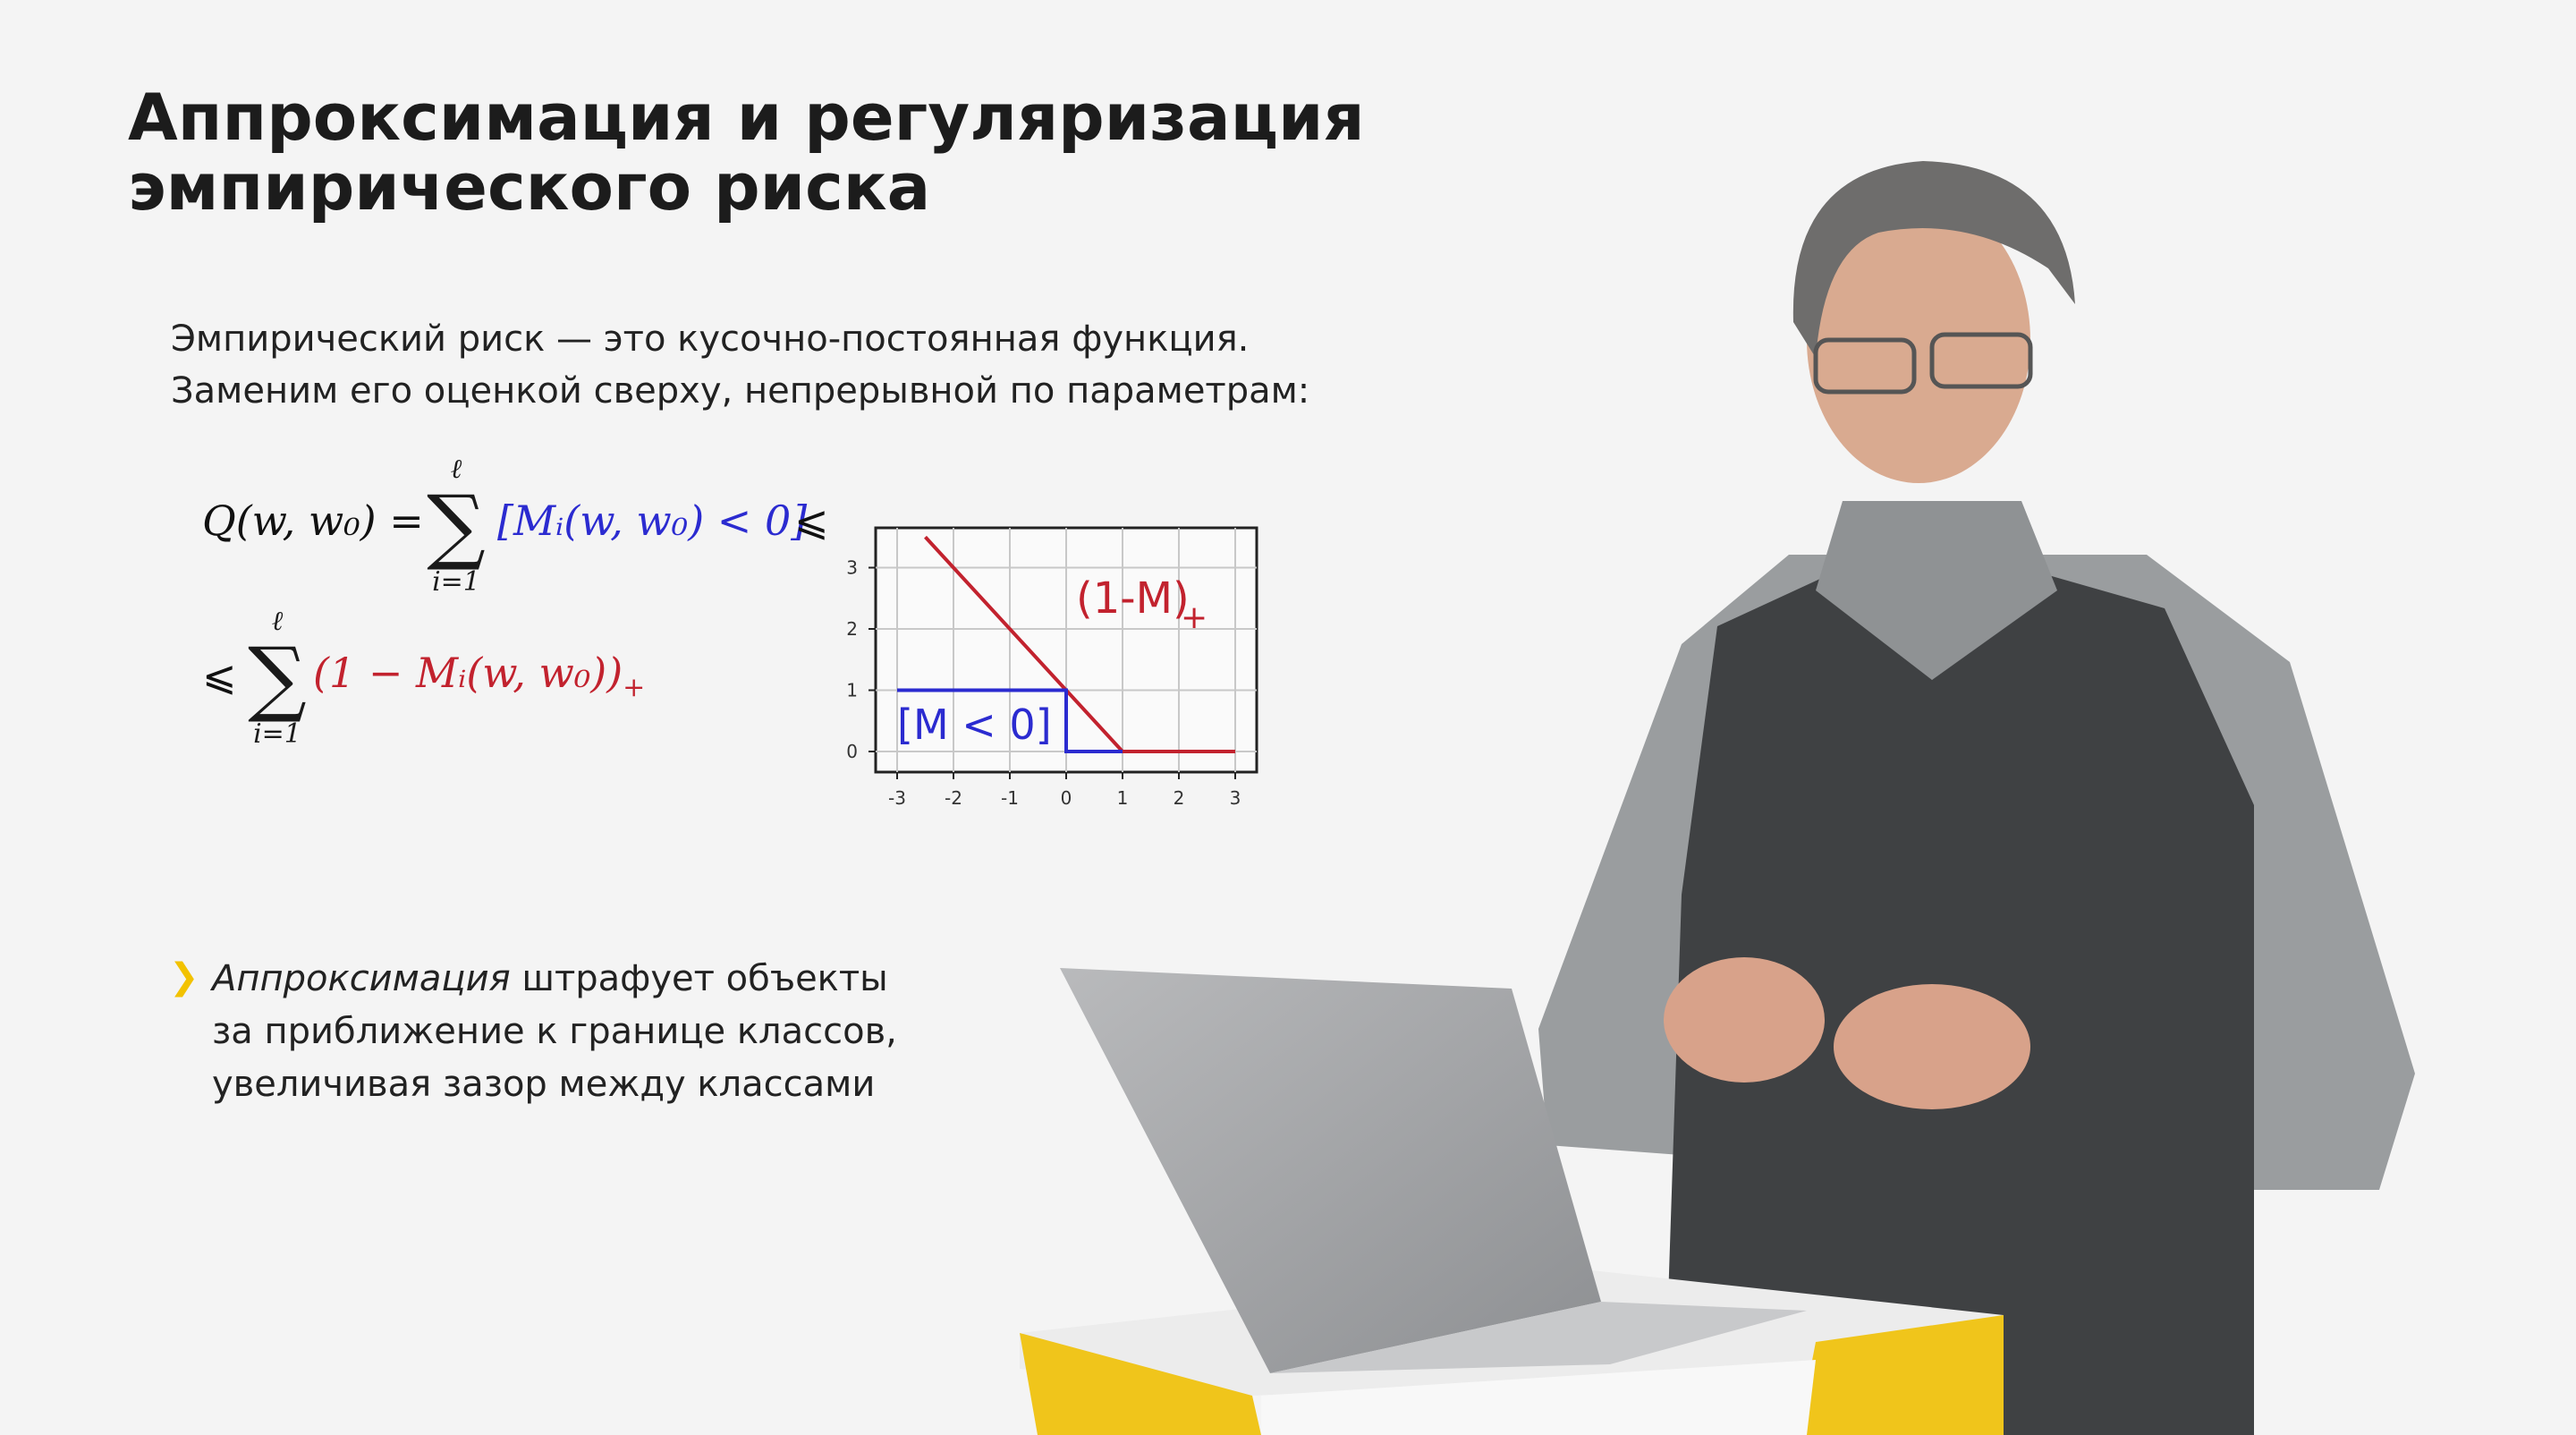  Describe the element at coordinates (184, 977) in the screenshot. I see `chevron-right-icon: ❯` at that location.